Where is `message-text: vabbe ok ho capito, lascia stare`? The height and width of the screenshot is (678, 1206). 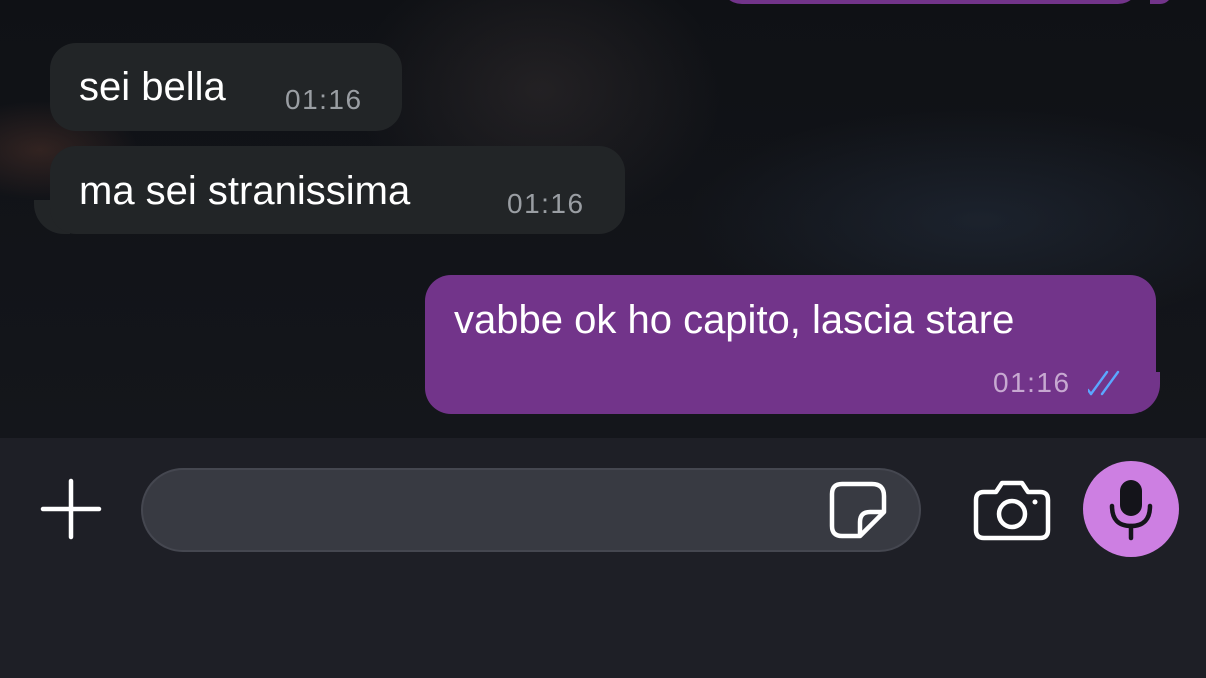 message-text: vabbe ok ho capito, lascia stare is located at coordinates (734, 320).